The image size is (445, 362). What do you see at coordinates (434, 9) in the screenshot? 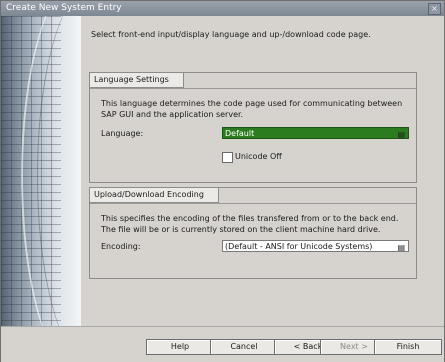
I see `close-icon: ×` at bounding box center [434, 9].